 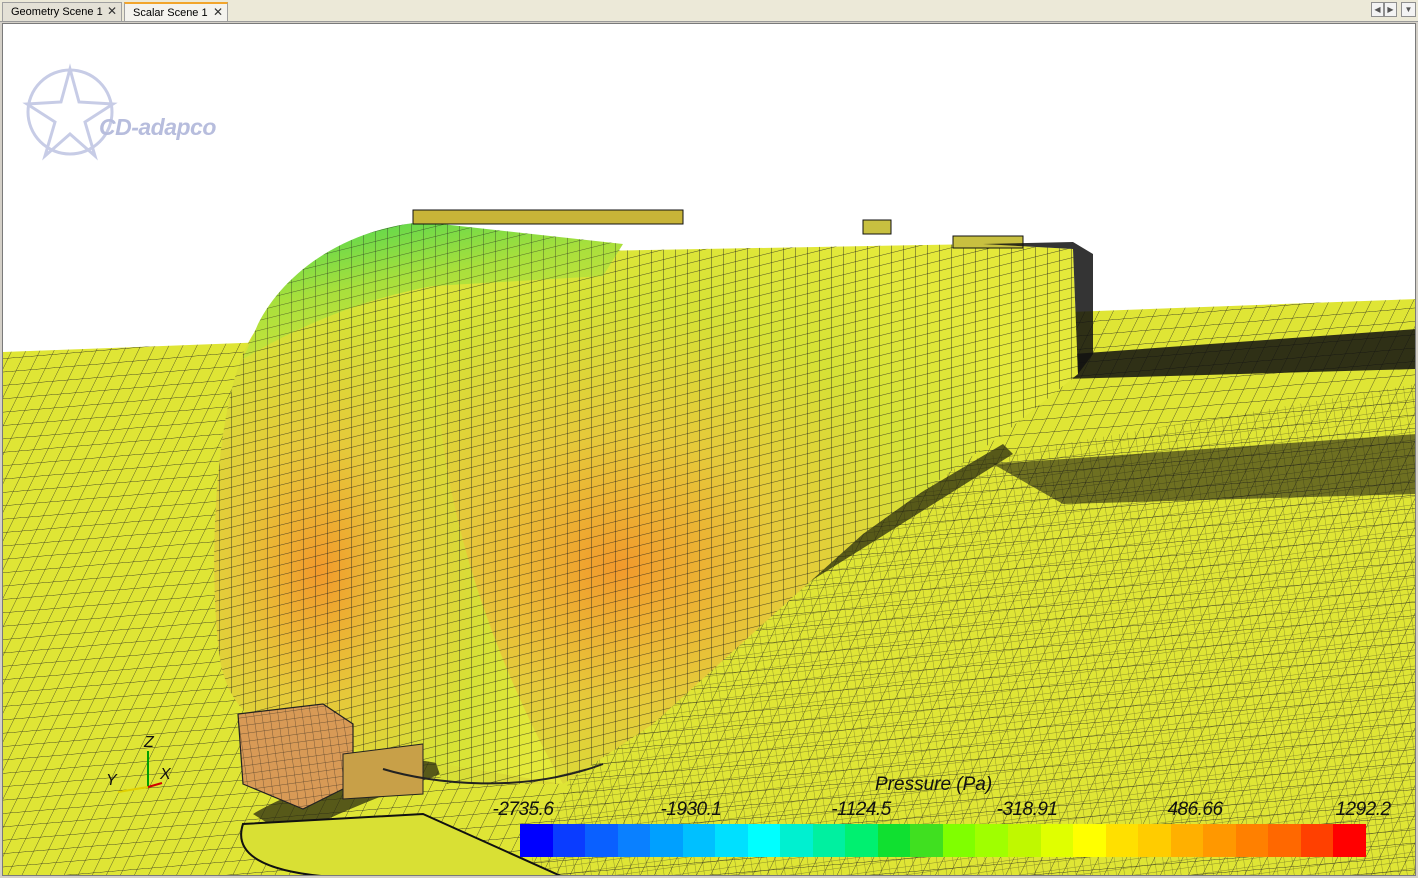 I want to click on axis-y-label: Y, so click(x=112, y=780).